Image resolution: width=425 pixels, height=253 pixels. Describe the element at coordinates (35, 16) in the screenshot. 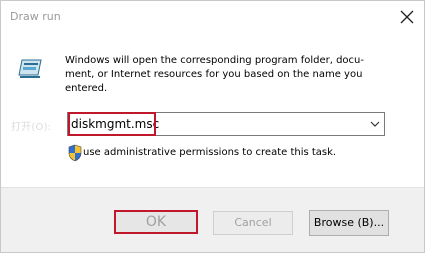

I see `window-title: Draw run` at that location.